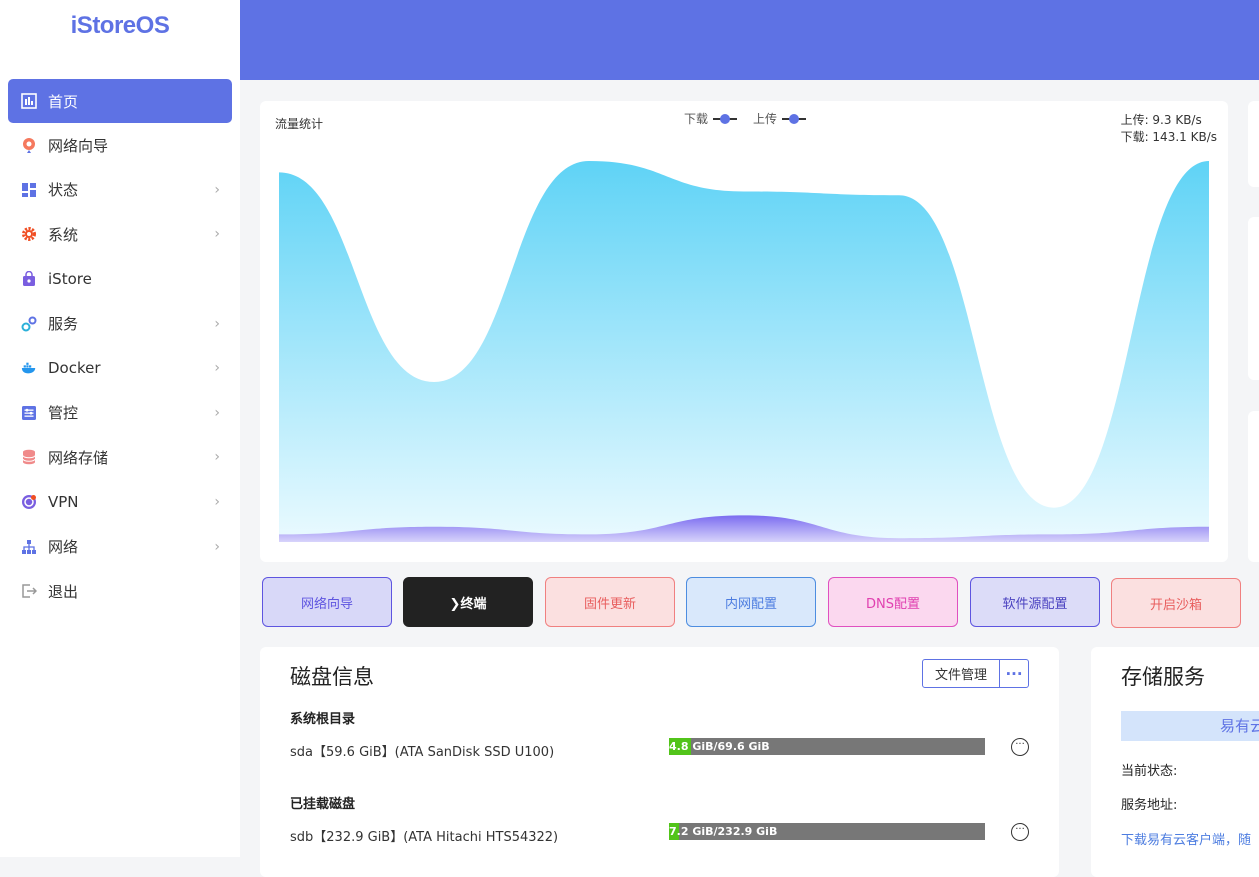 The width and height of the screenshot is (1259, 877). I want to click on file-manager-button: 文件管理, so click(961, 673).